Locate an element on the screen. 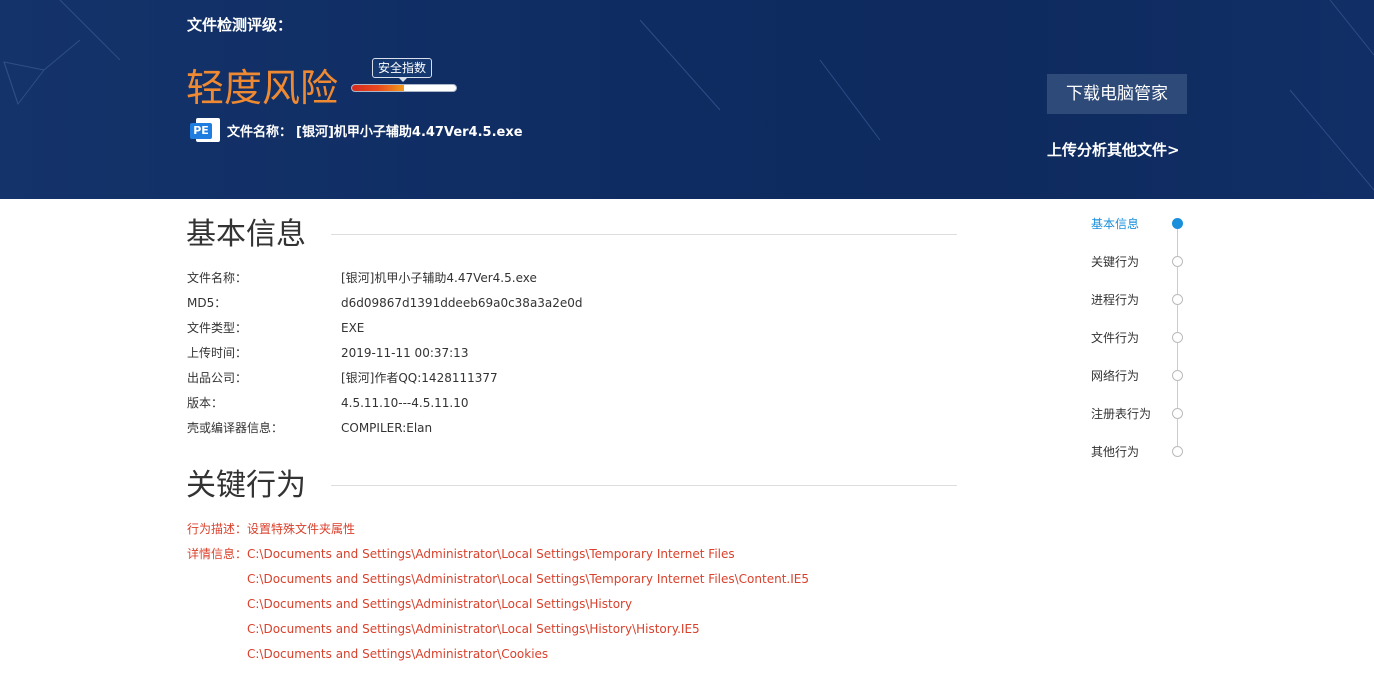 This screenshot has height=689, width=1374. info-key: 文件名称： is located at coordinates (217, 278).